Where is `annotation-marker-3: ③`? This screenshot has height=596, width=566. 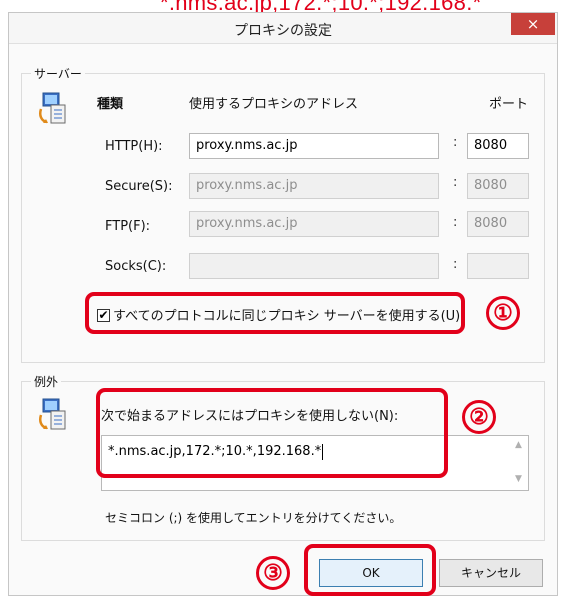 annotation-marker-3: ③ is located at coordinates (273, 573).